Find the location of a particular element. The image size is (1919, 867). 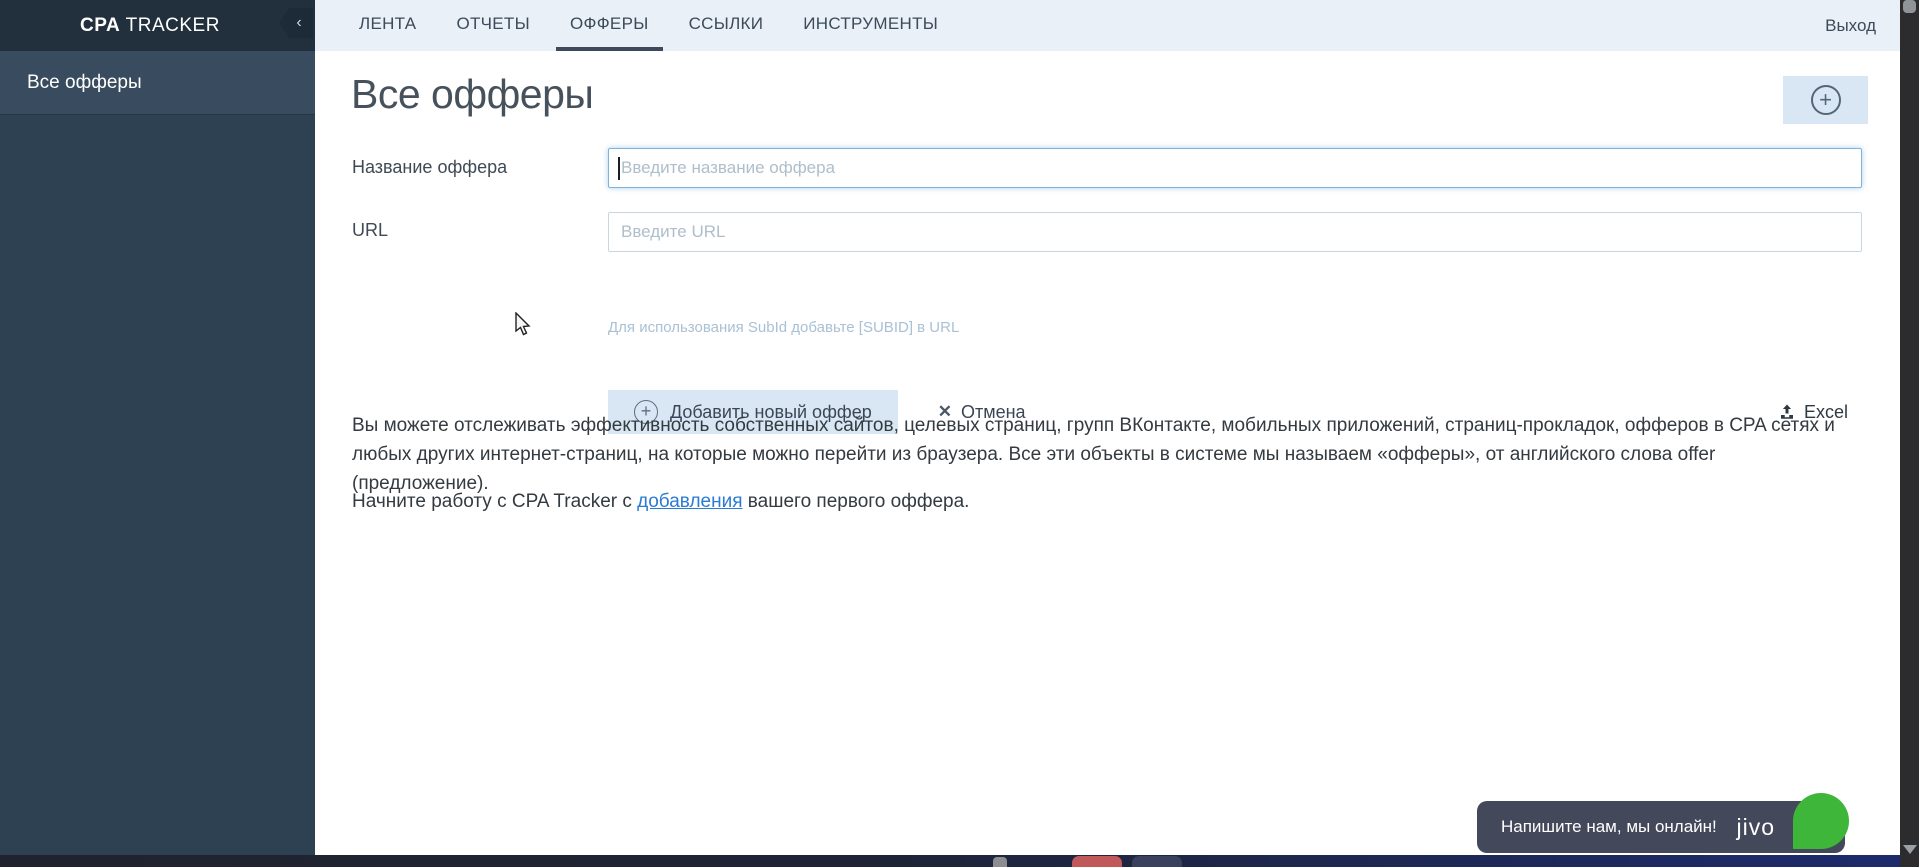

nav-tabs: ЛЕНТА ОТЧЕТЫ ОФФЕРЫ ССЫЛКИ ИНСТРУМЕНТЫ is located at coordinates (654, 25).